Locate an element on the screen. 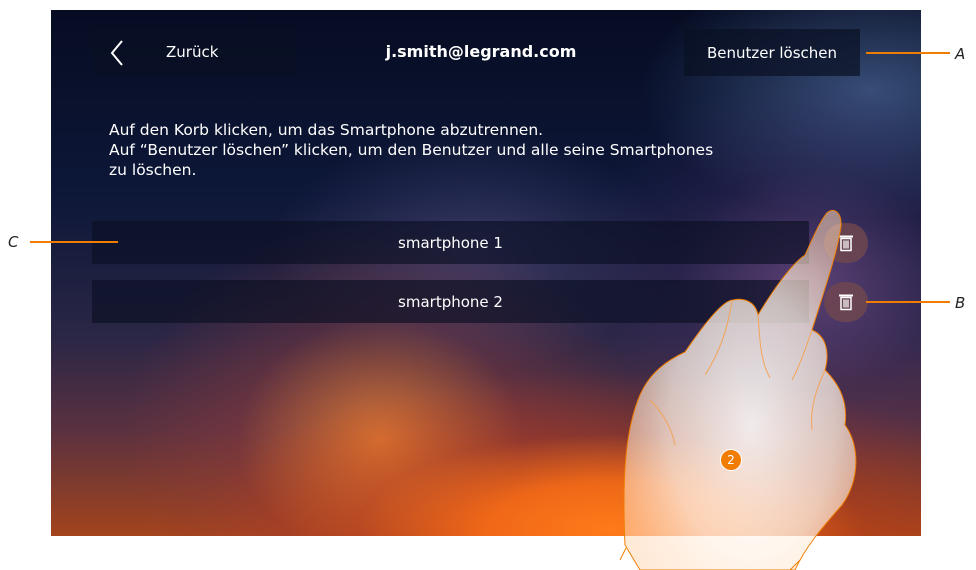  instructions-line-3: zu löschen. is located at coordinates (153, 170).